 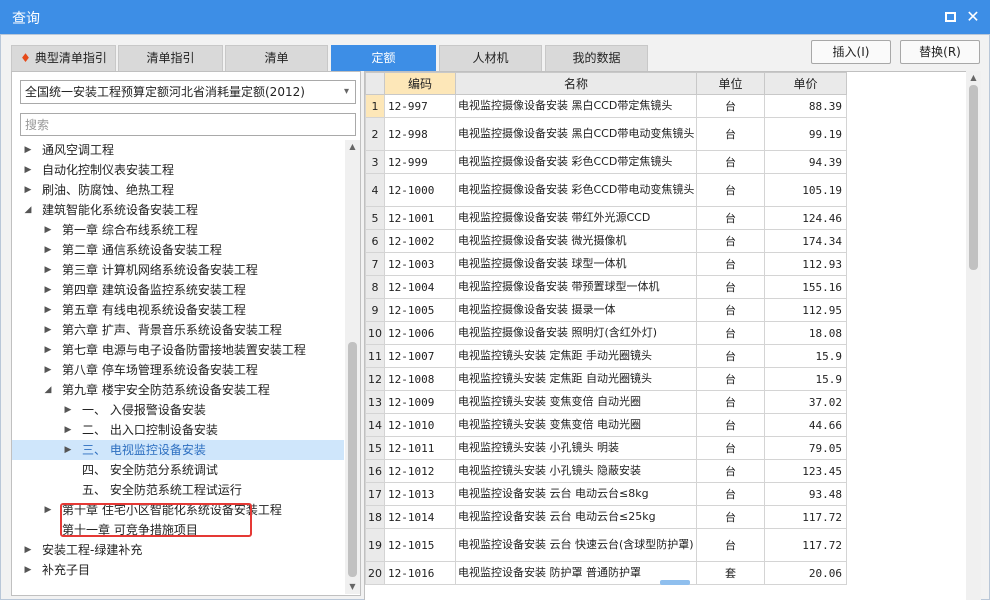 I want to click on tree-item: ▶ 第三章 计算机网络系统设备安装工程, so click(x=178, y=270).